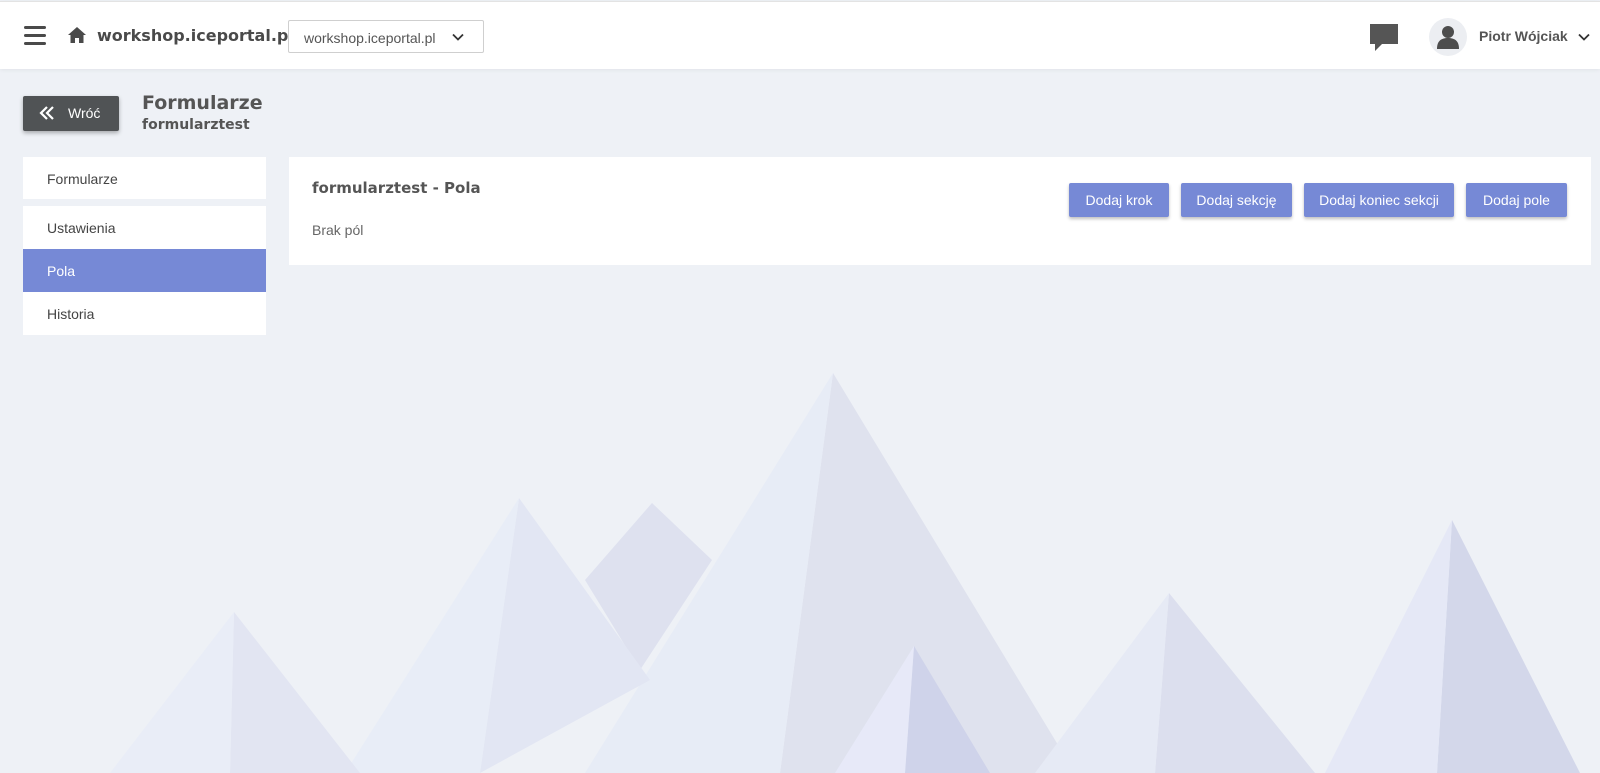 This screenshot has width=1600, height=773. Describe the element at coordinates (196, 125) in the screenshot. I see `page-subtitle: formularztest` at that location.